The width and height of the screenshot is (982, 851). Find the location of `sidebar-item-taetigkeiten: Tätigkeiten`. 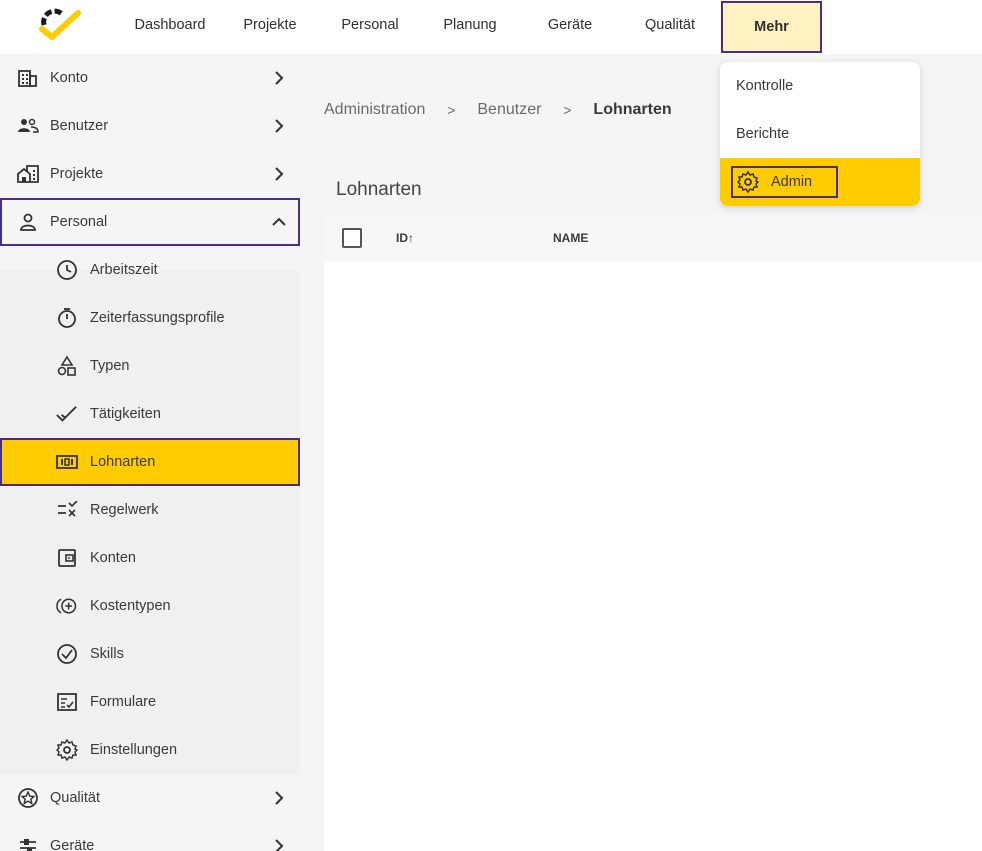

sidebar-item-taetigkeiten: Tätigkeiten is located at coordinates (150, 414).